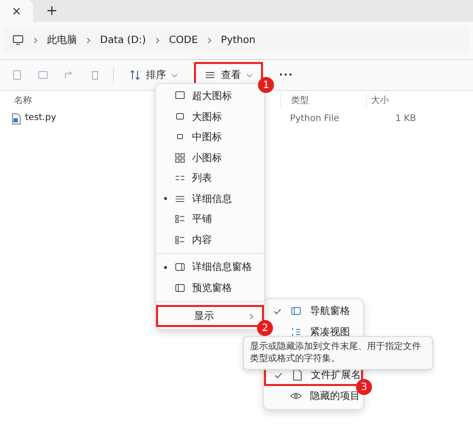 The image size is (473, 429). What do you see at coordinates (16, 11) in the screenshot?
I see `close-tab-button: ×` at bounding box center [16, 11].